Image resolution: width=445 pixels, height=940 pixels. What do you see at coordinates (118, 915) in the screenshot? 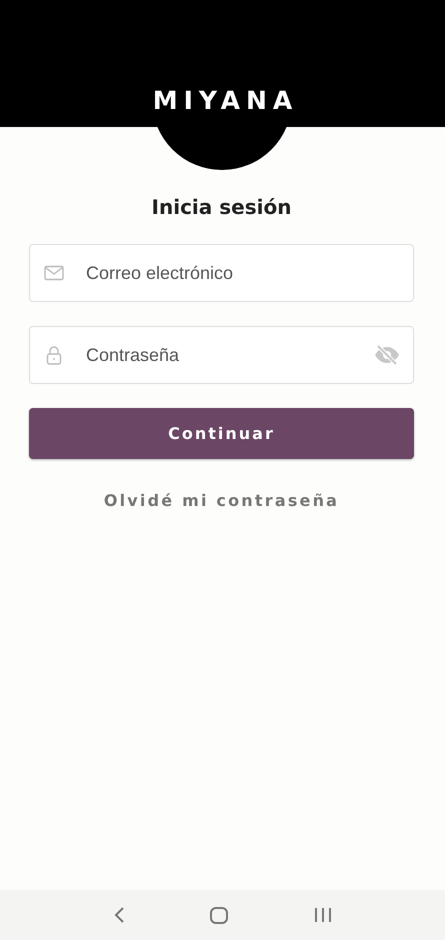
I see `back-icon` at bounding box center [118, 915].